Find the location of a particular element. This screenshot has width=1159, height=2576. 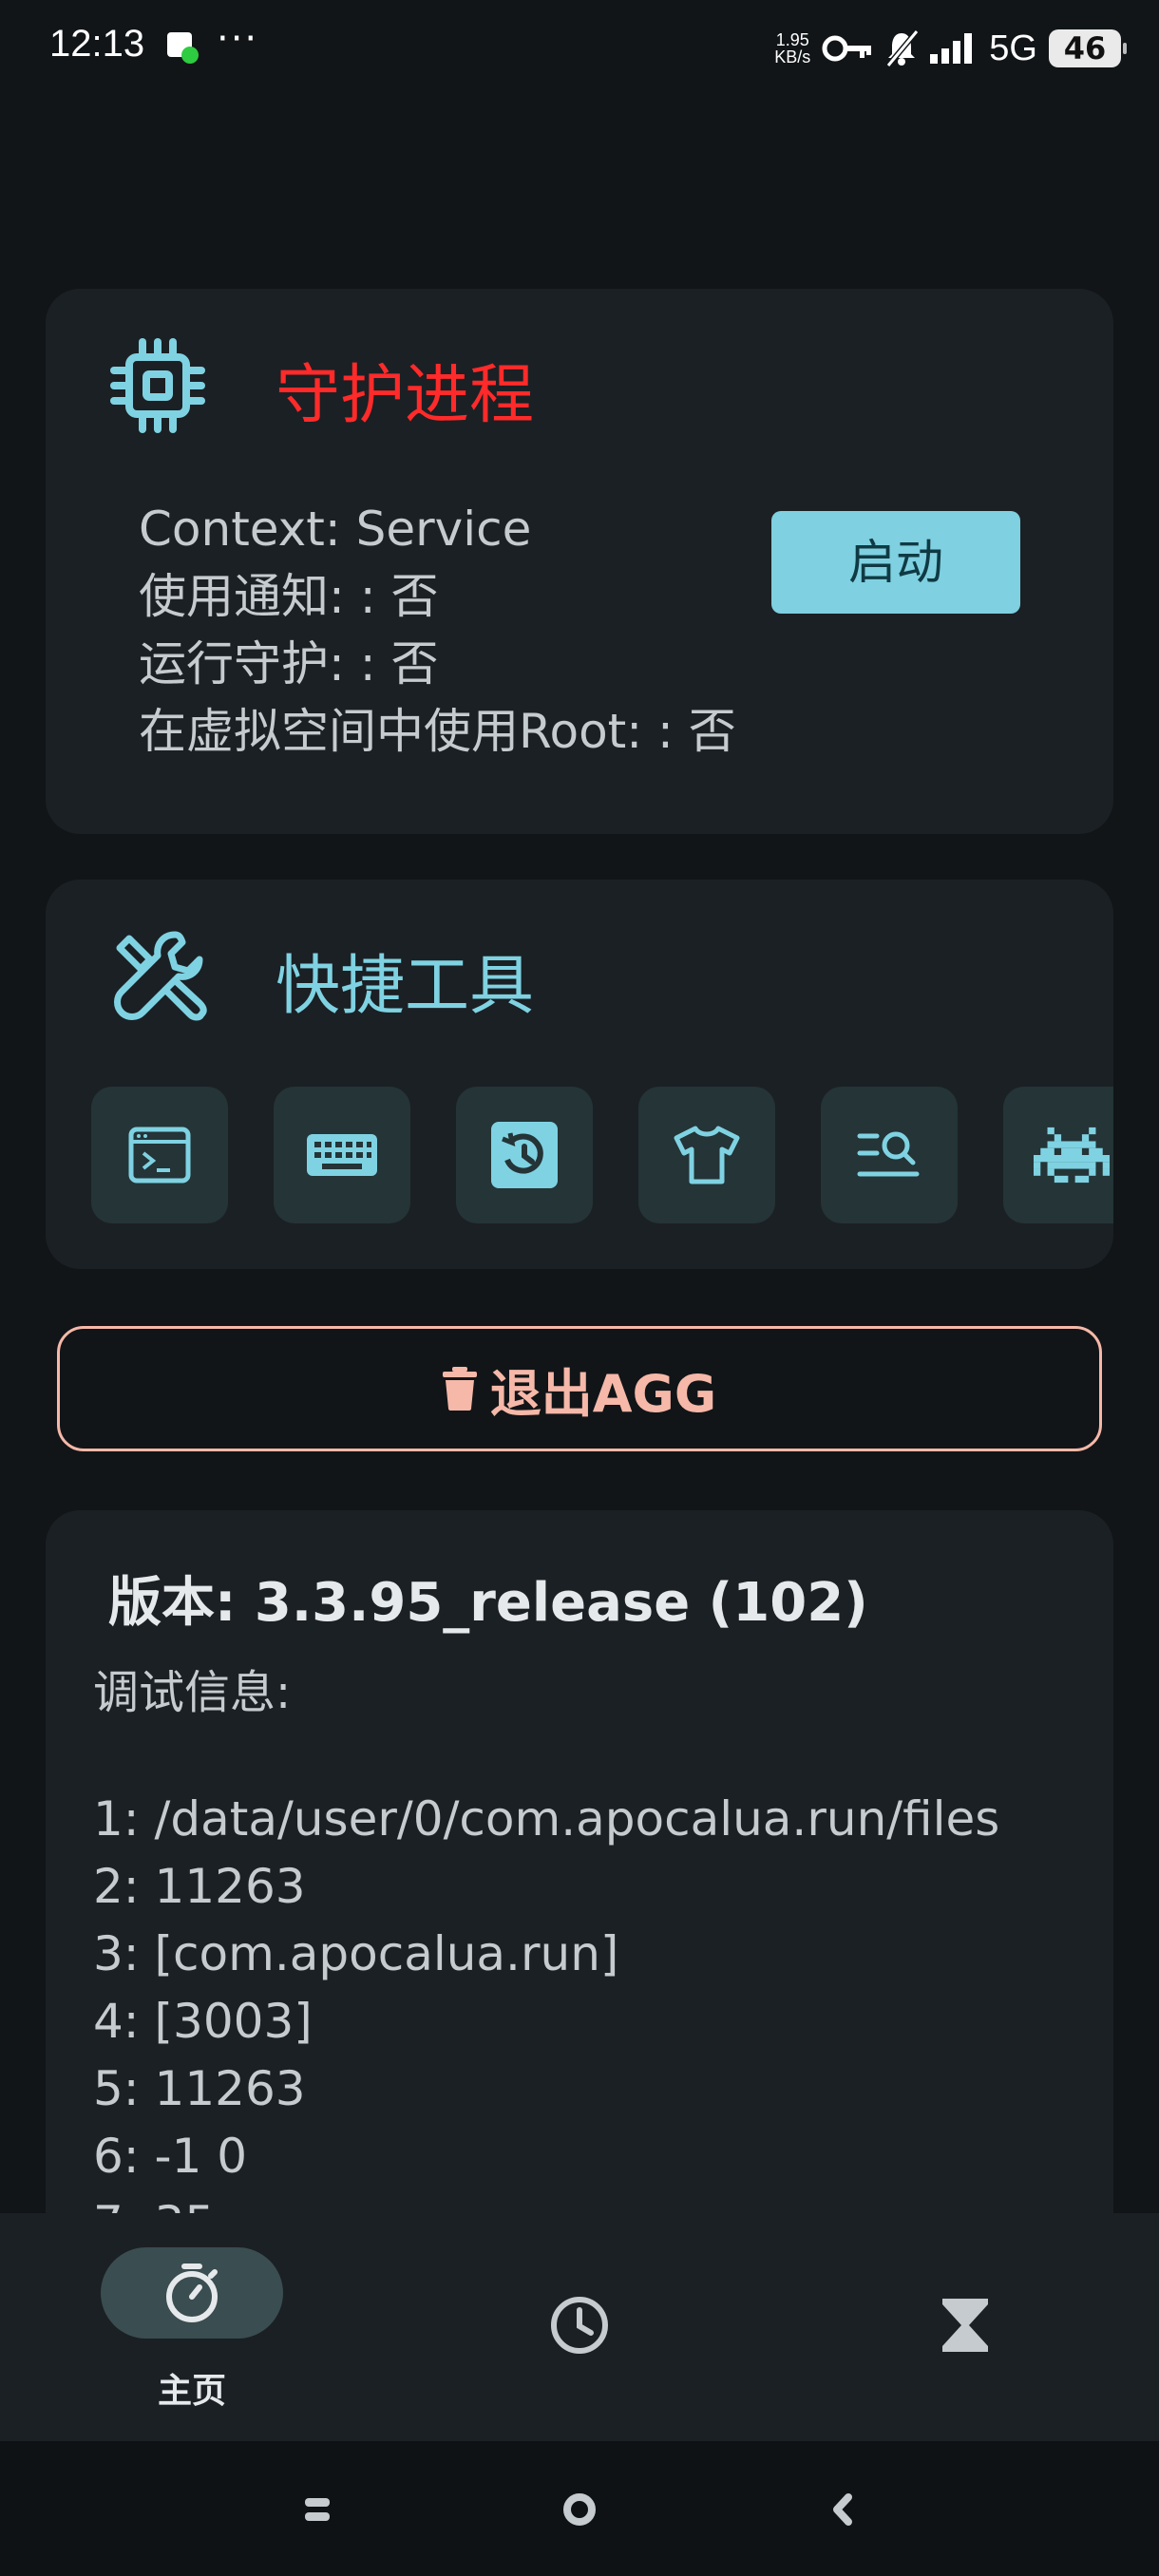

mute-bell-icon is located at coordinates (902, 48).